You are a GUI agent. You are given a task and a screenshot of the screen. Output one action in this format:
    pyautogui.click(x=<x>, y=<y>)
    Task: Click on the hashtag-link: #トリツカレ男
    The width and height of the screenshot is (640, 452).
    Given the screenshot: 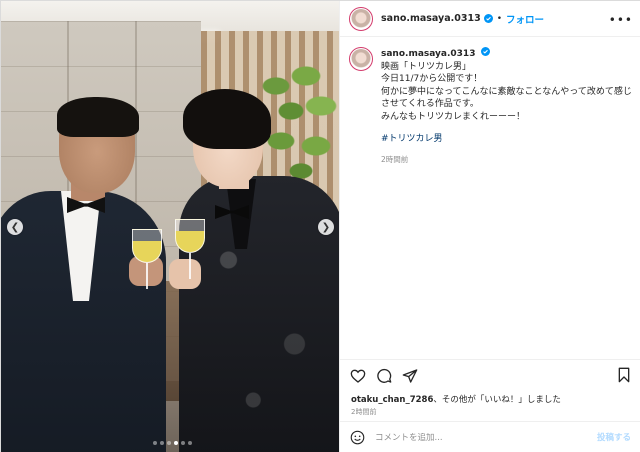 What is the action you would take?
    pyautogui.click(x=508, y=139)
    